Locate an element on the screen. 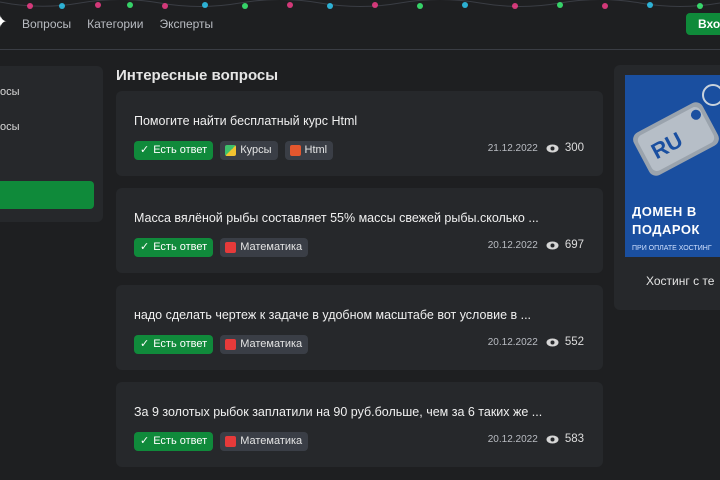 This screenshot has width=720, height=480. question-date: 21.12.2022 is located at coordinates (512, 148).